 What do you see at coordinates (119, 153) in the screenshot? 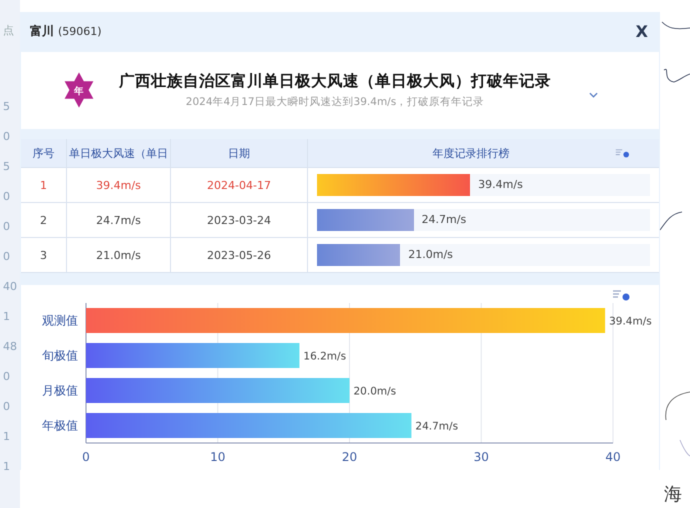
I see `column-header: 单日极大风速（单日` at bounding box center [119, 153].